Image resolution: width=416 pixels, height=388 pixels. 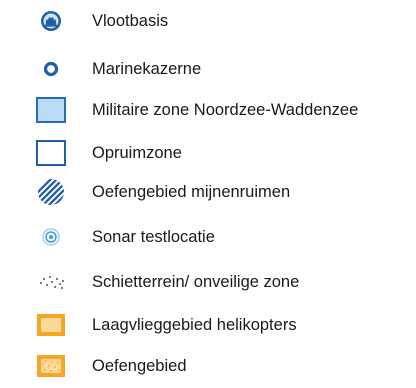 What do you see at coordinates (147, 69) in the screenshot?
I see `legend-label: Marinekazerne` at bounding box center [147, 69].